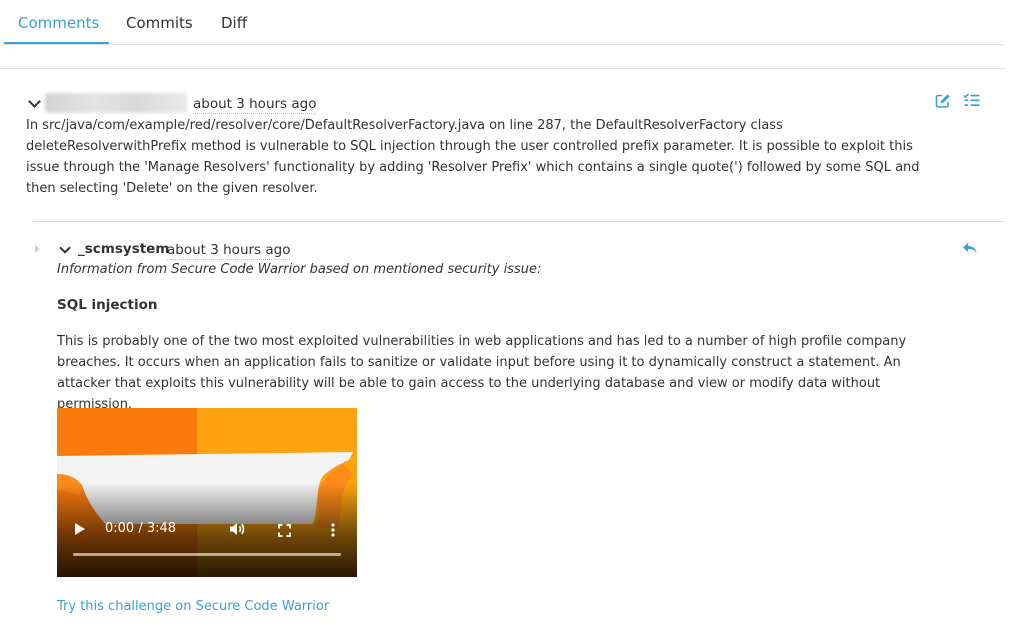 This screenshot has width=1009, height=628. What do you see at coordinates (971, 102) in the screenshot?
I see `tasklist-icon` at bounding box center [971, 102].